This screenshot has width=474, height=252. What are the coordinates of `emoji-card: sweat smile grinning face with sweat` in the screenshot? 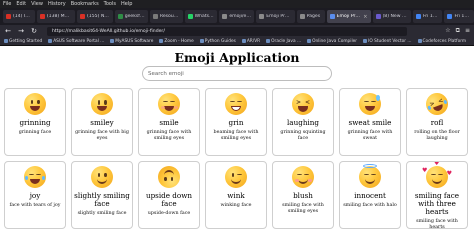 It's located at (370, 122).